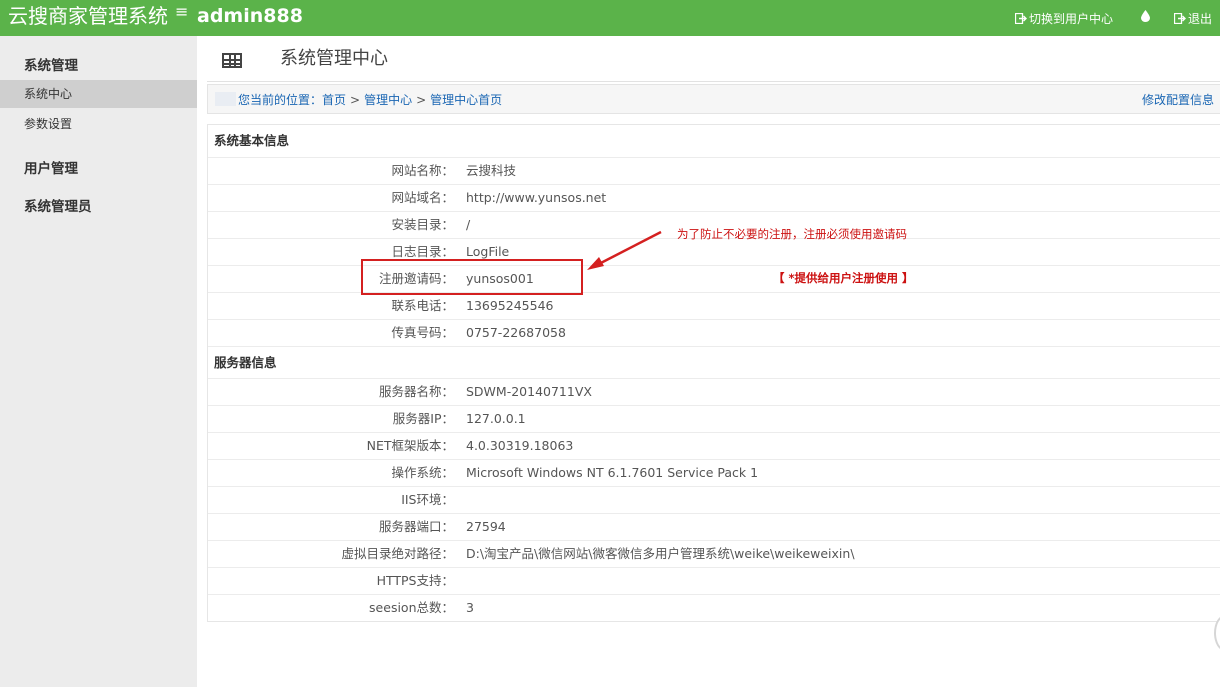  Describe the element at coordinates (427, 499) in the screenshot. I see `info-row-label: IIS环境：` at that location.